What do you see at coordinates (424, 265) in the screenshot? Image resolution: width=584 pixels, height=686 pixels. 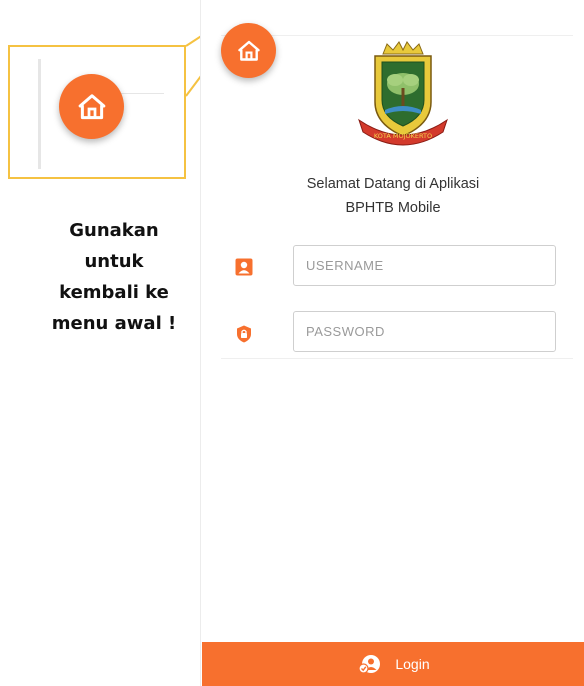 I see `username-input` at bounding box center [424, 265].